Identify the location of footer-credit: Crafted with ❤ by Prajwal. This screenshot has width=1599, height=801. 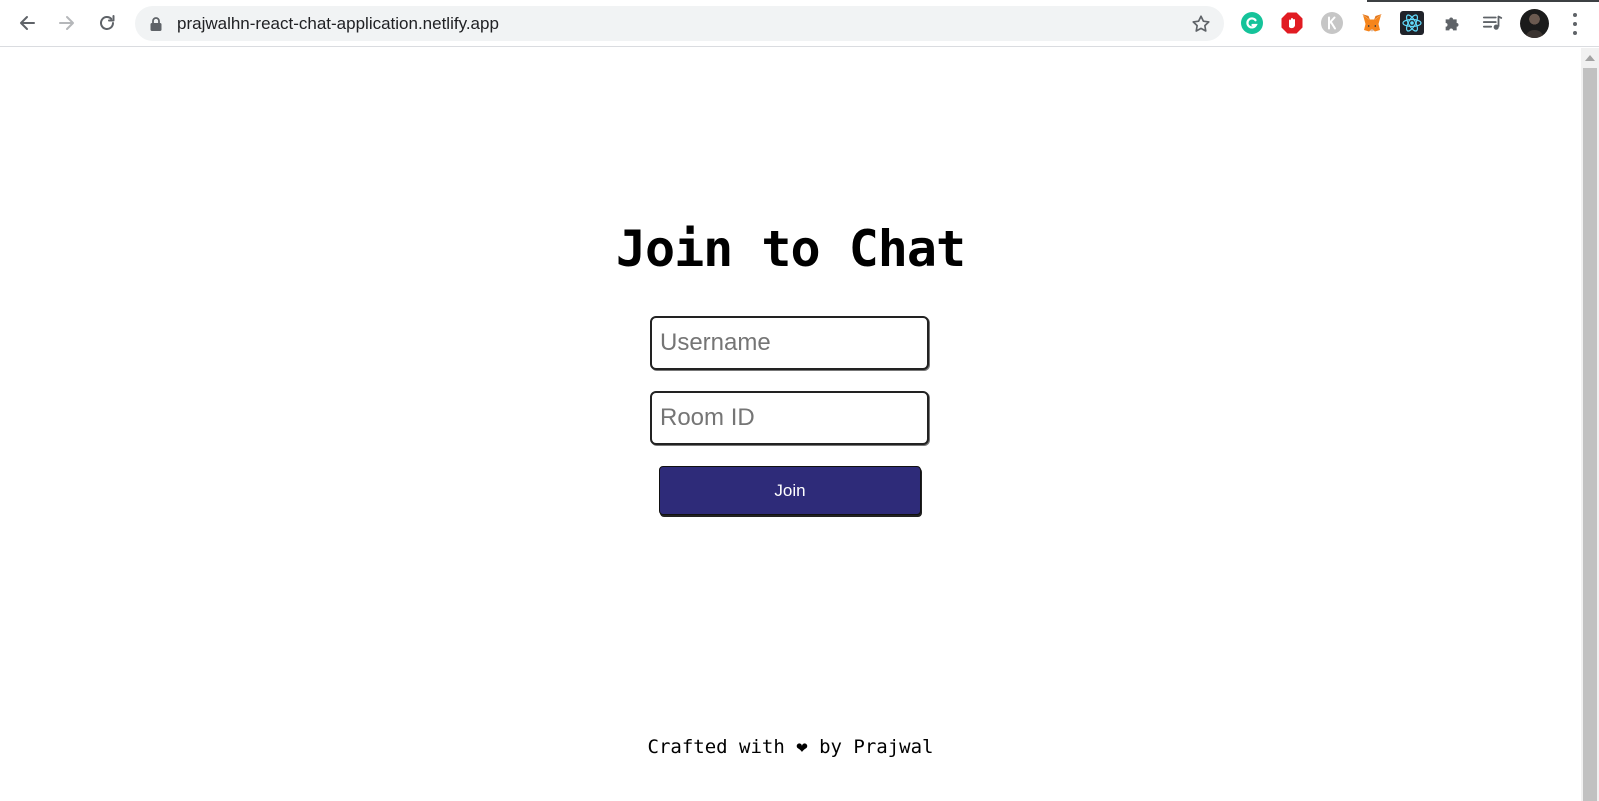
(790, 747).